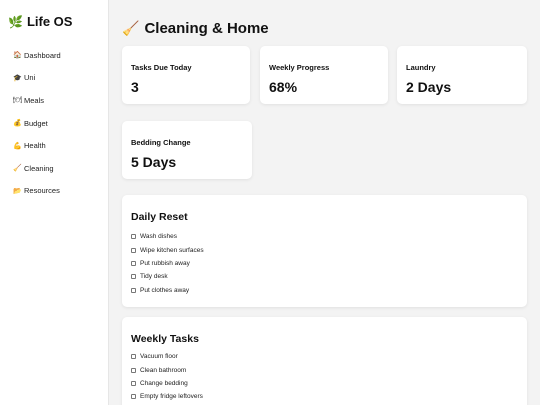 Image resolution: width=540 pixels, height=405 pixels. I want to click on sidebar-item-label: Dashboard, so click(42, 55).